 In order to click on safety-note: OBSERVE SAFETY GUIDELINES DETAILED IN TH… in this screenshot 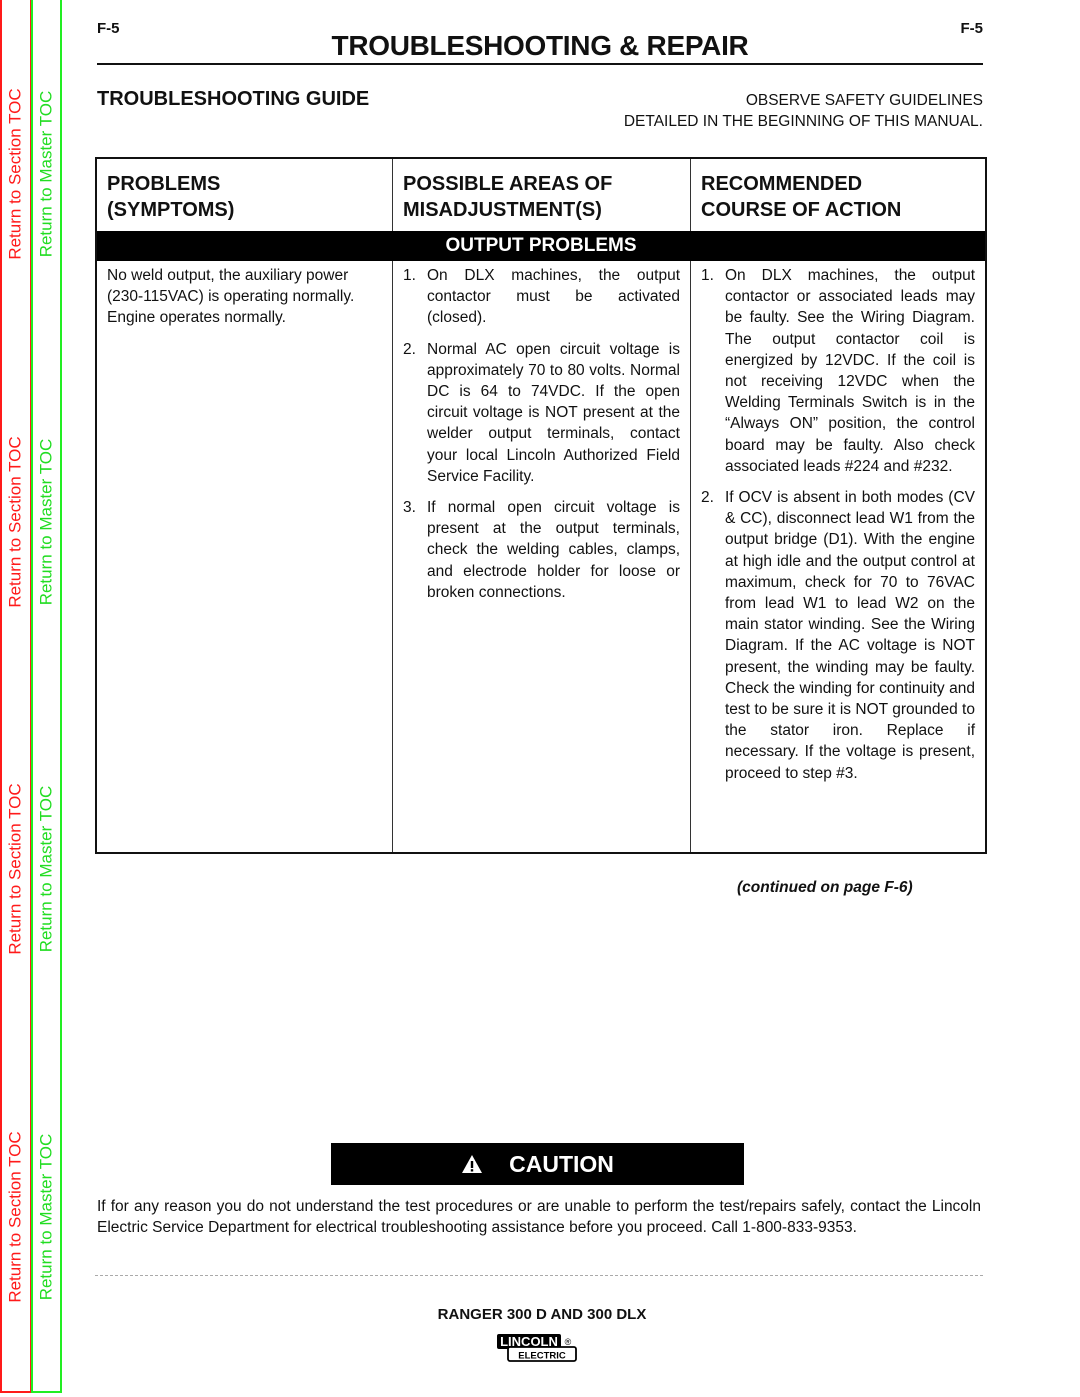, I will do `click(803, 111)`.